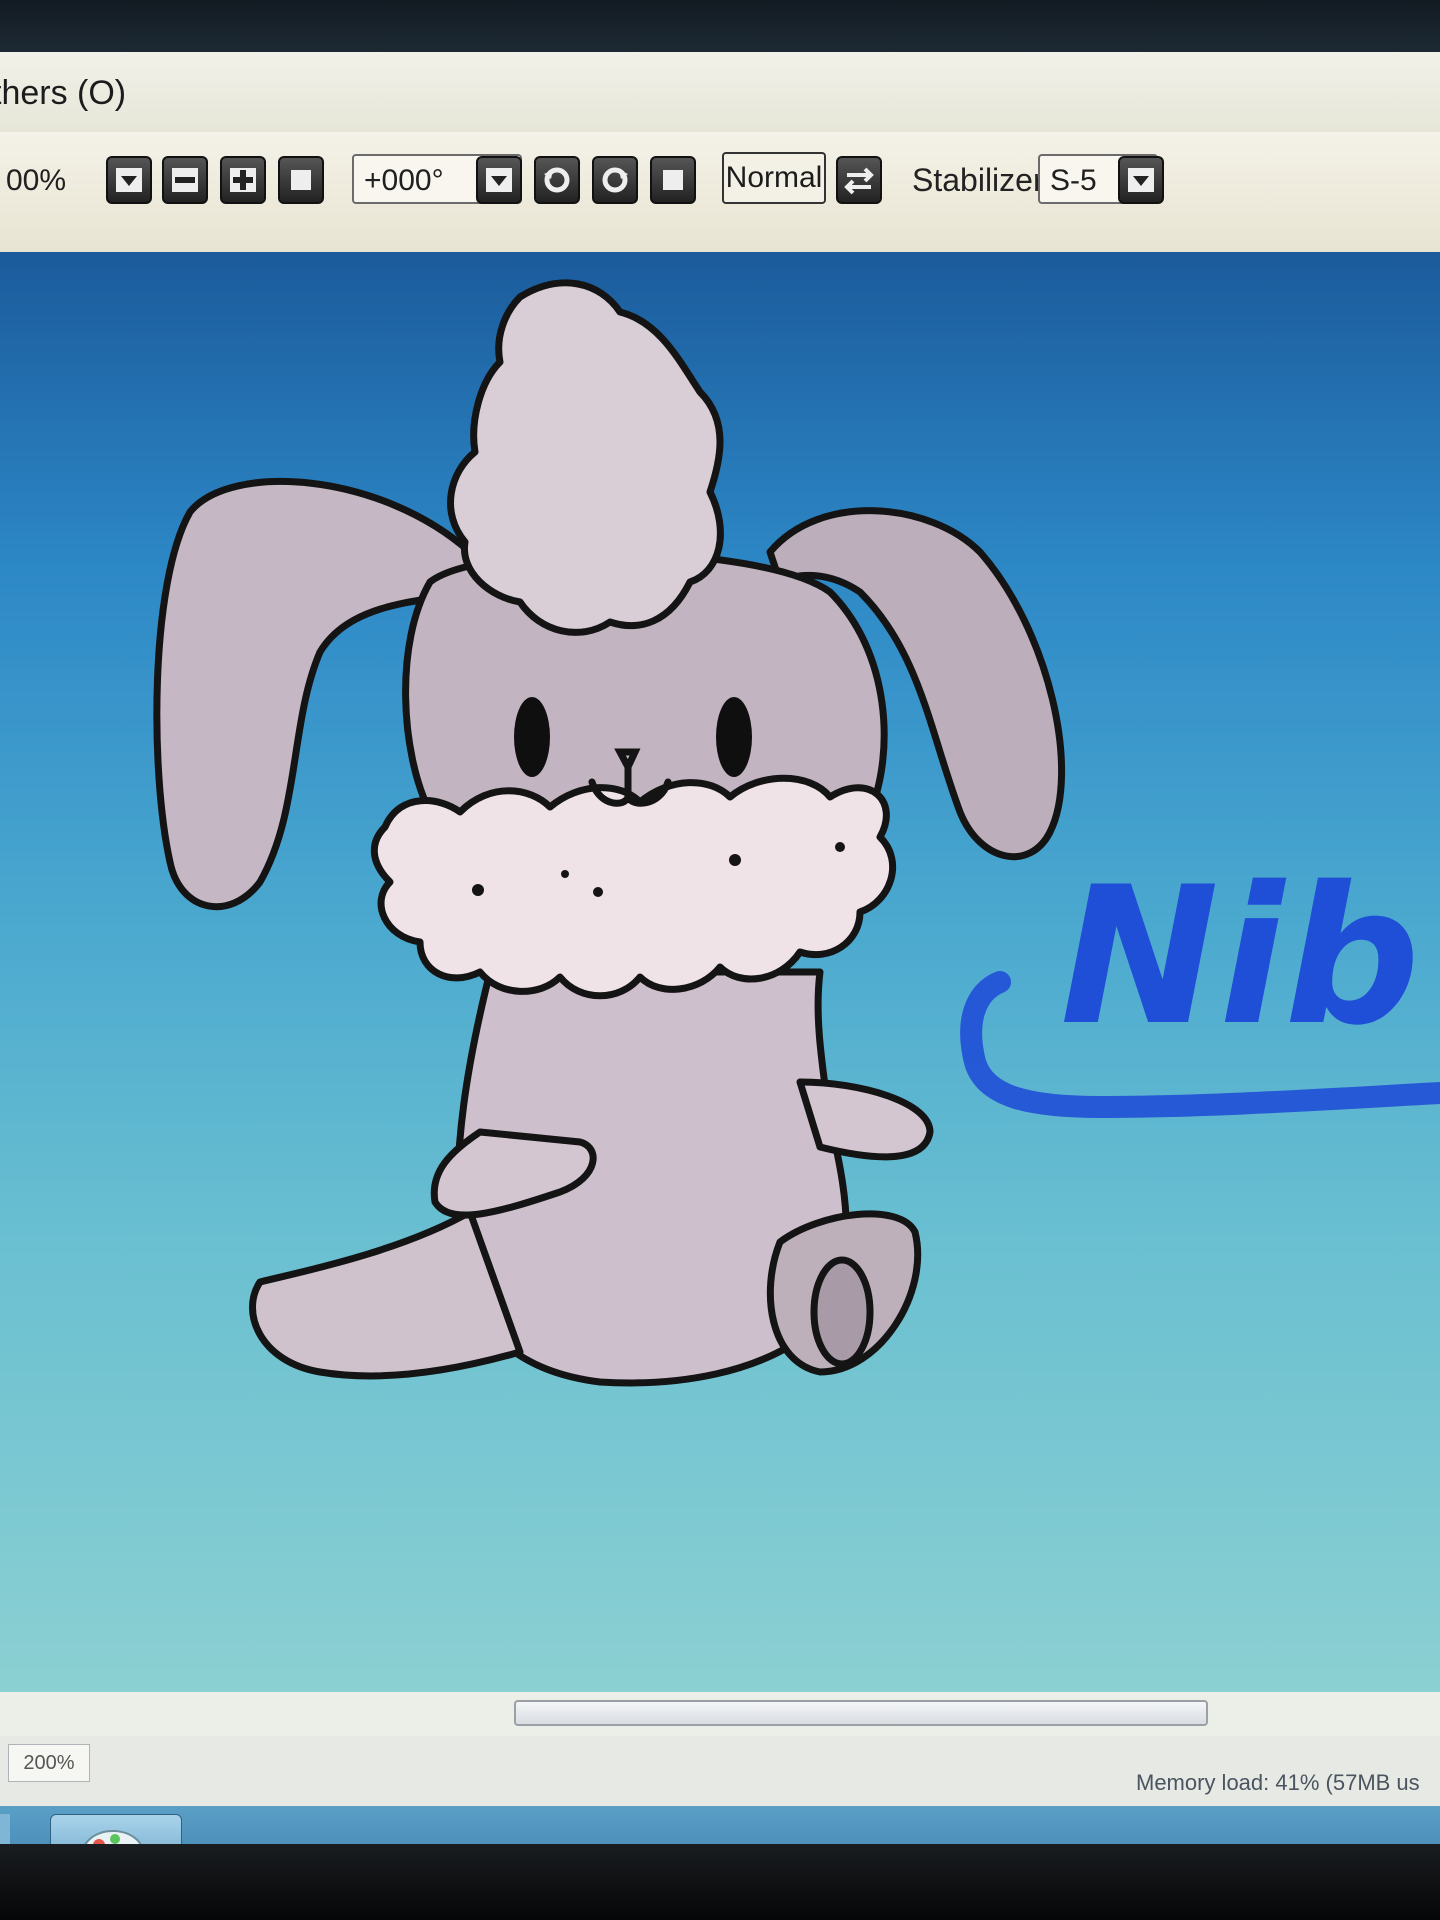 This screenshot has height=1920, width=1440. I want to click on menu-others: thers (O), so click(63, 93).